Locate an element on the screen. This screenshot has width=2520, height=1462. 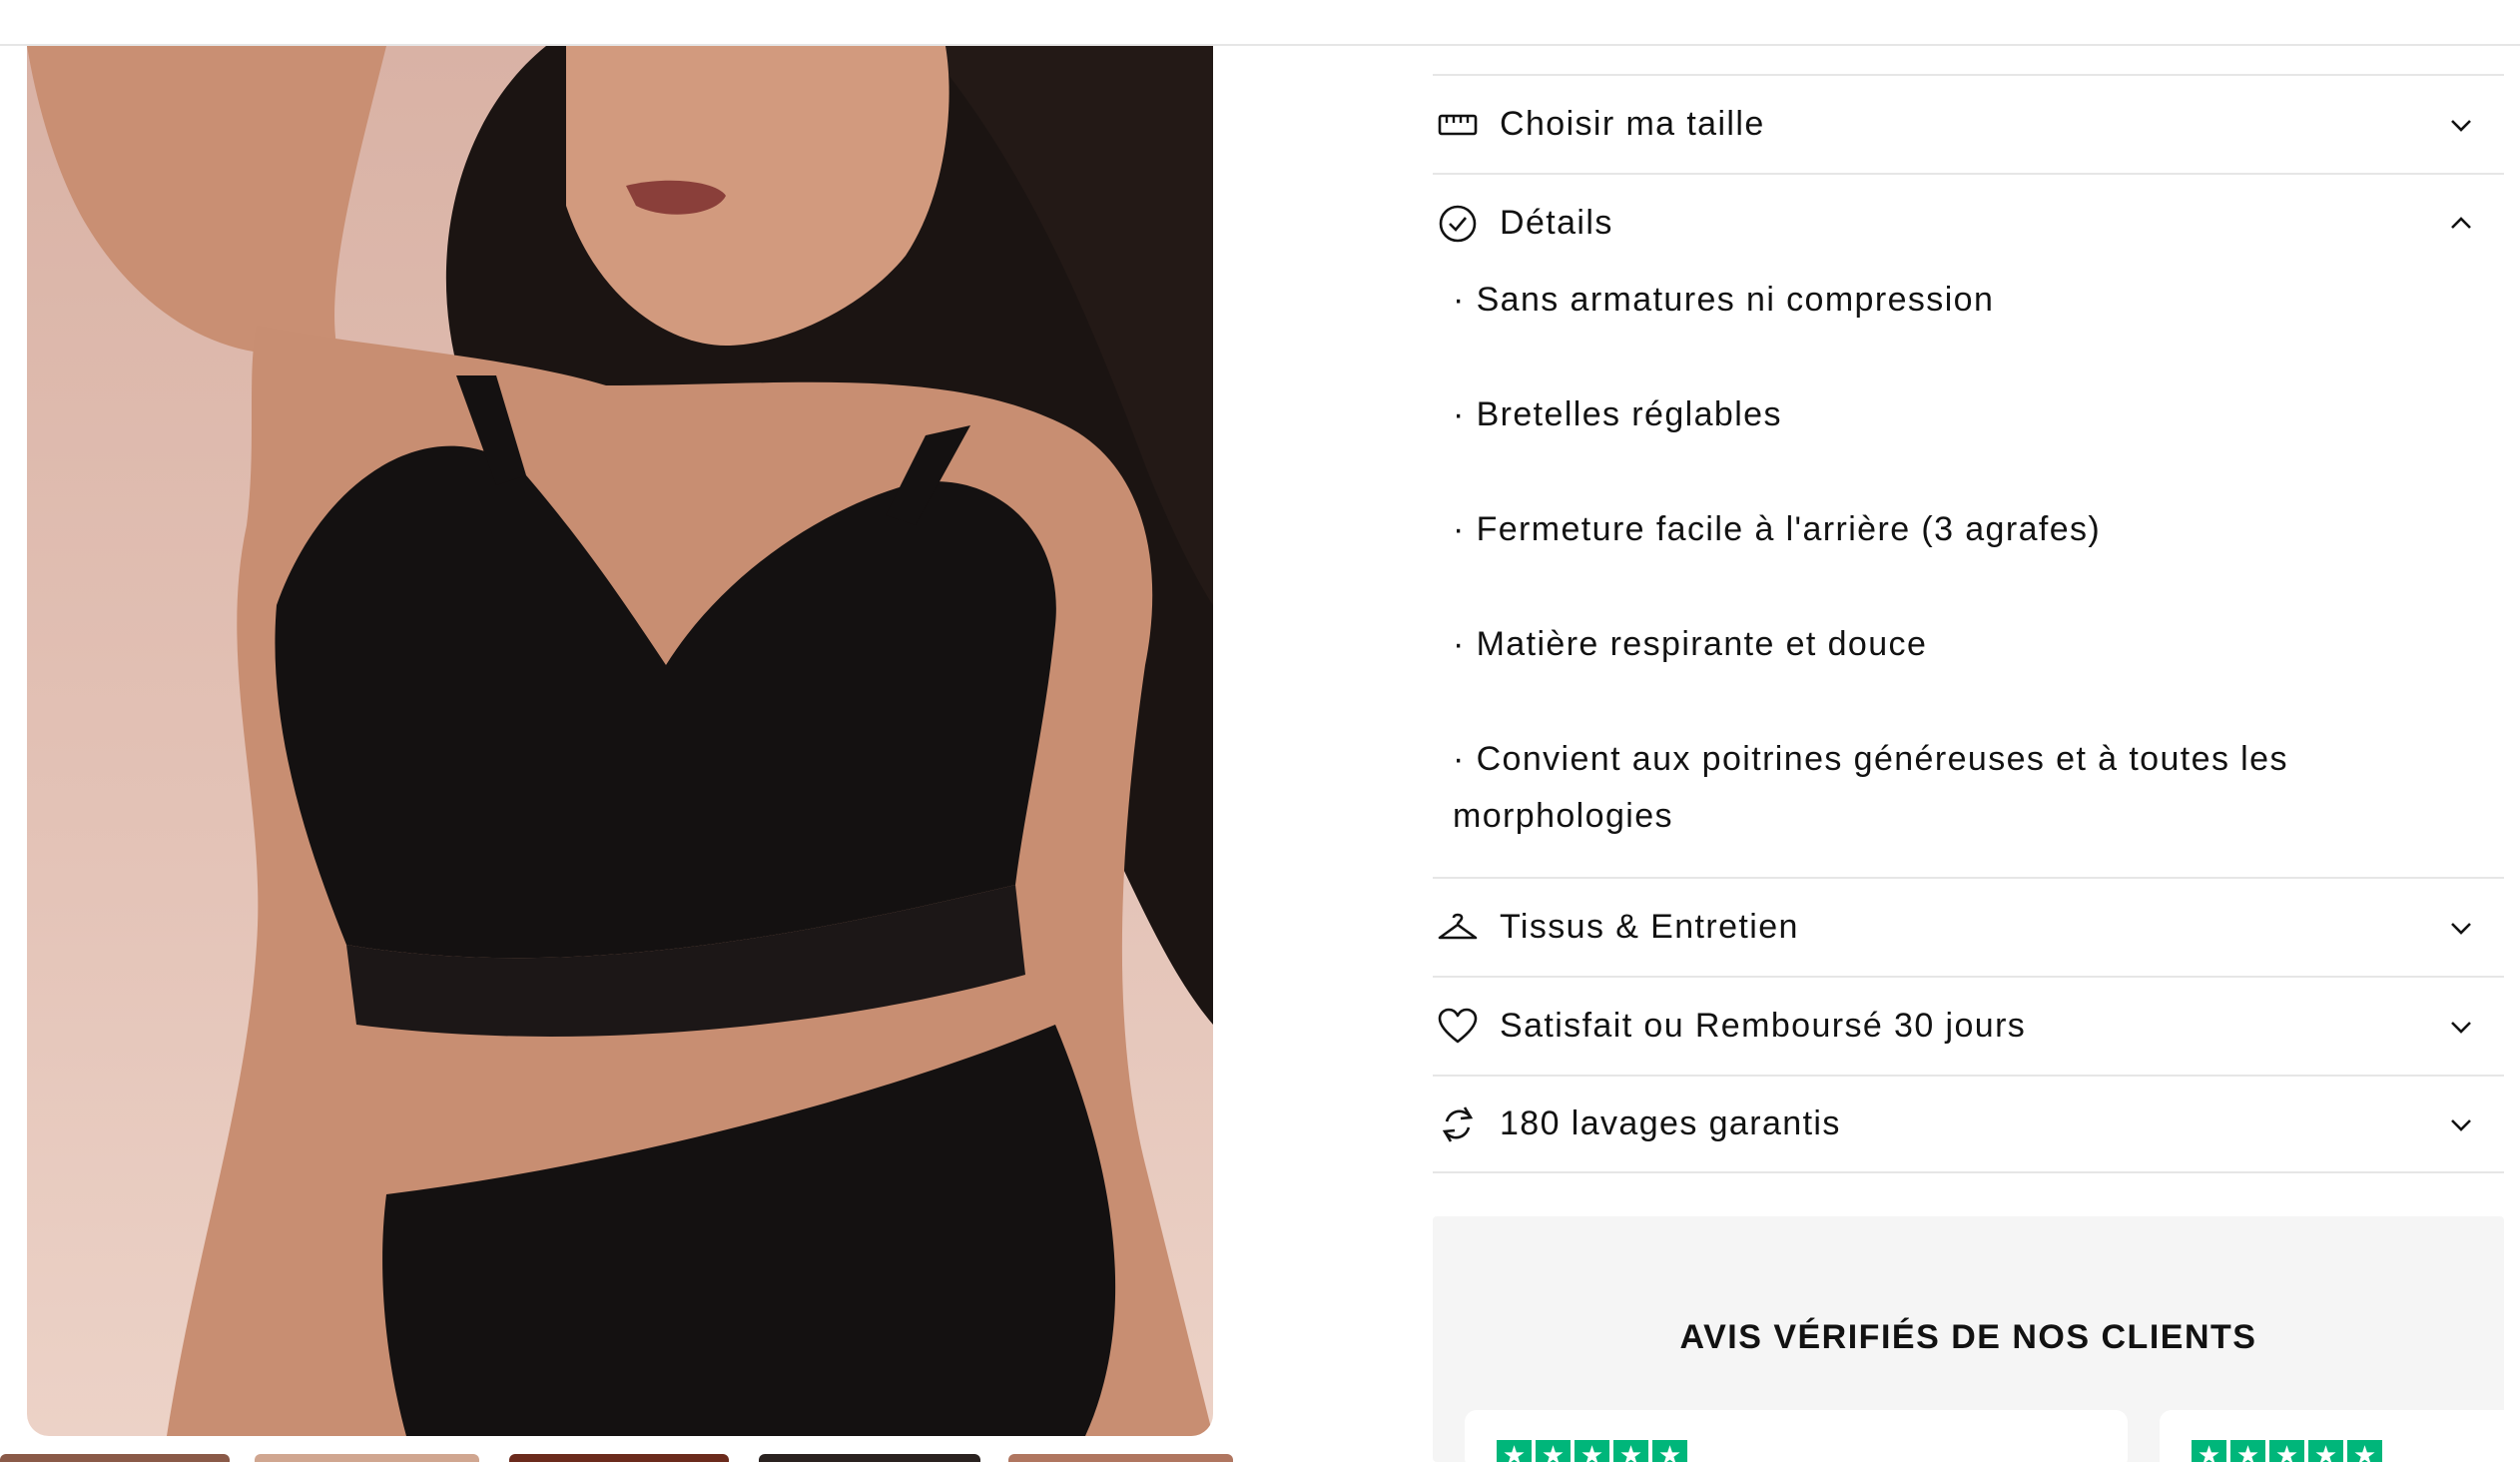
accordion-washes-label: 180 lavages garantis is located at coordinates (1671, 1123).